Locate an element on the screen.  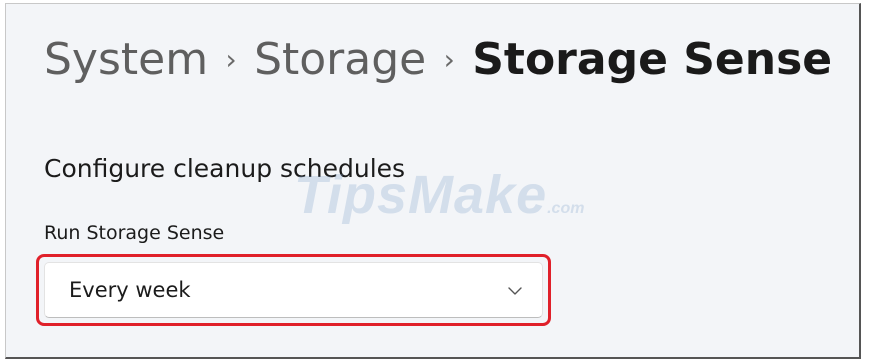
page-title: Storage Sense is located at coordinates (652, 59).